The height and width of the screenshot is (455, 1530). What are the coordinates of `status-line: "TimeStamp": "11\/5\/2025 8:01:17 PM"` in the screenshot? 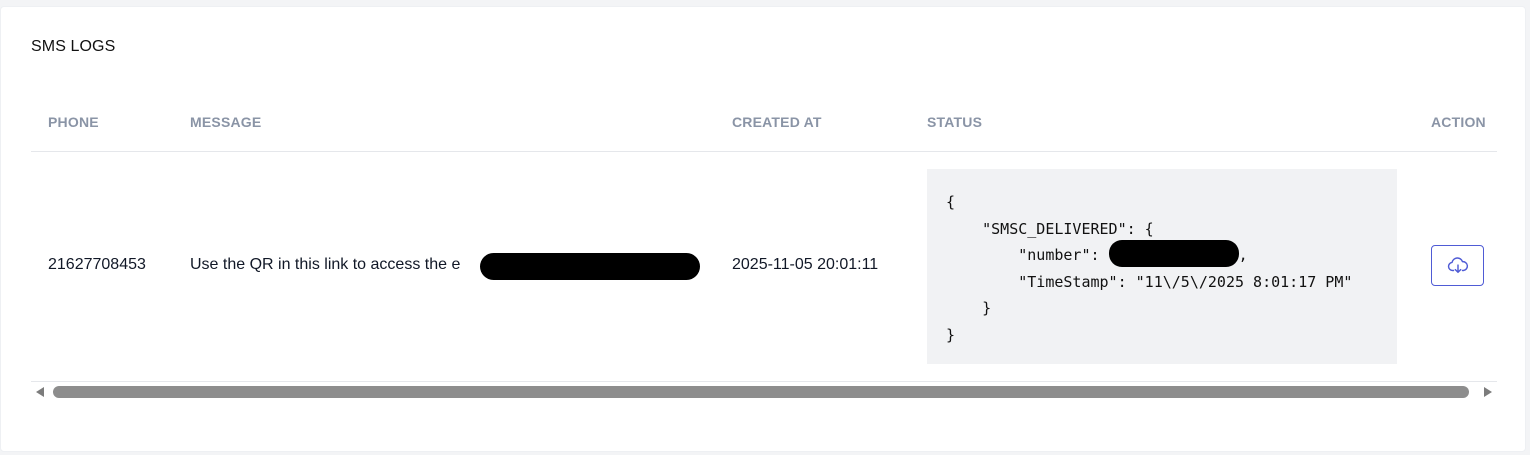 It's located at (1149, 281).